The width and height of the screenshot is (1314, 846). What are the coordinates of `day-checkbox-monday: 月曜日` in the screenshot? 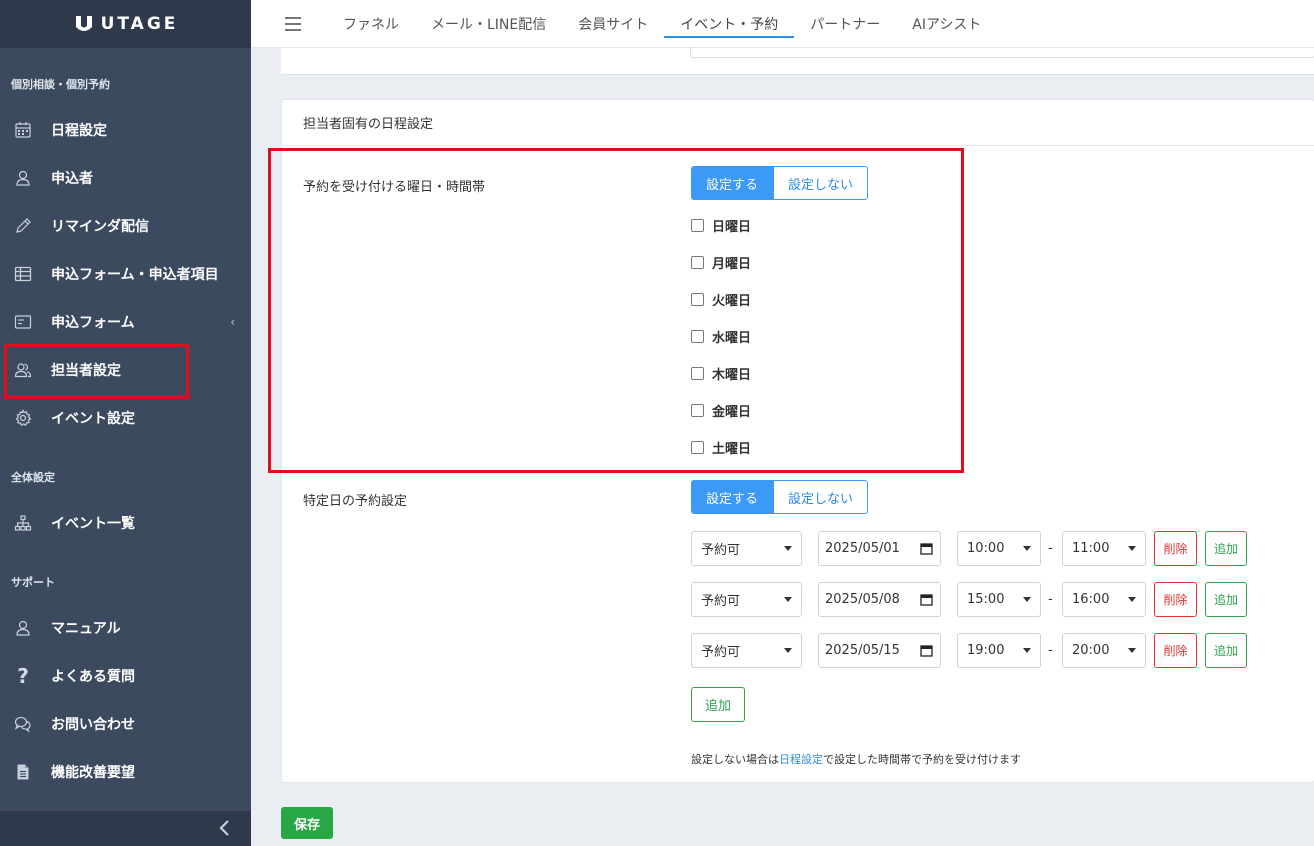 It's located at (721, 262).